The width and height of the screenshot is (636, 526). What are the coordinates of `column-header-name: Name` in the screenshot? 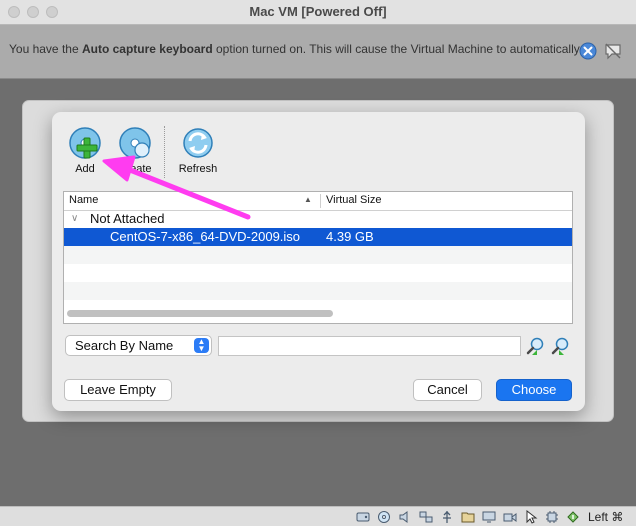 It's located at (83, 200).